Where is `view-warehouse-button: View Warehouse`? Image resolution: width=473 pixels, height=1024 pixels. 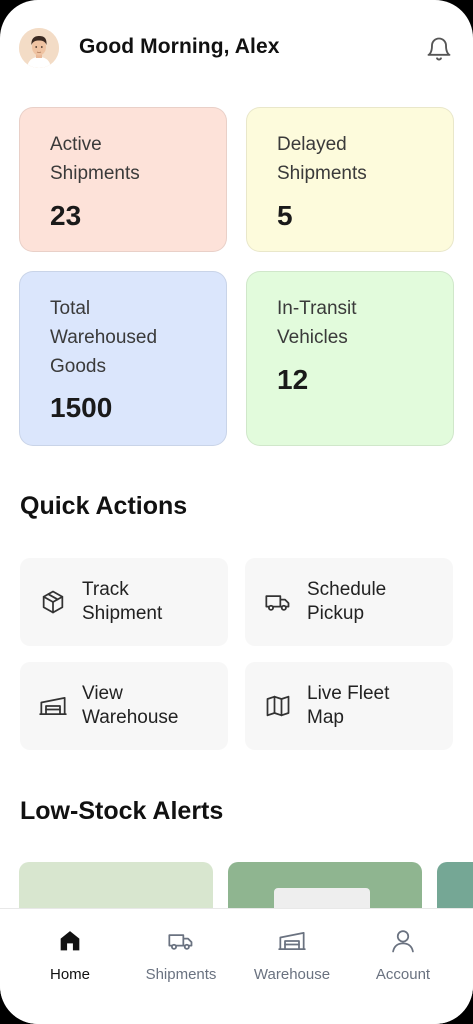 view-warehouse-button: View Warehouse is located at coordinates (124, 706).